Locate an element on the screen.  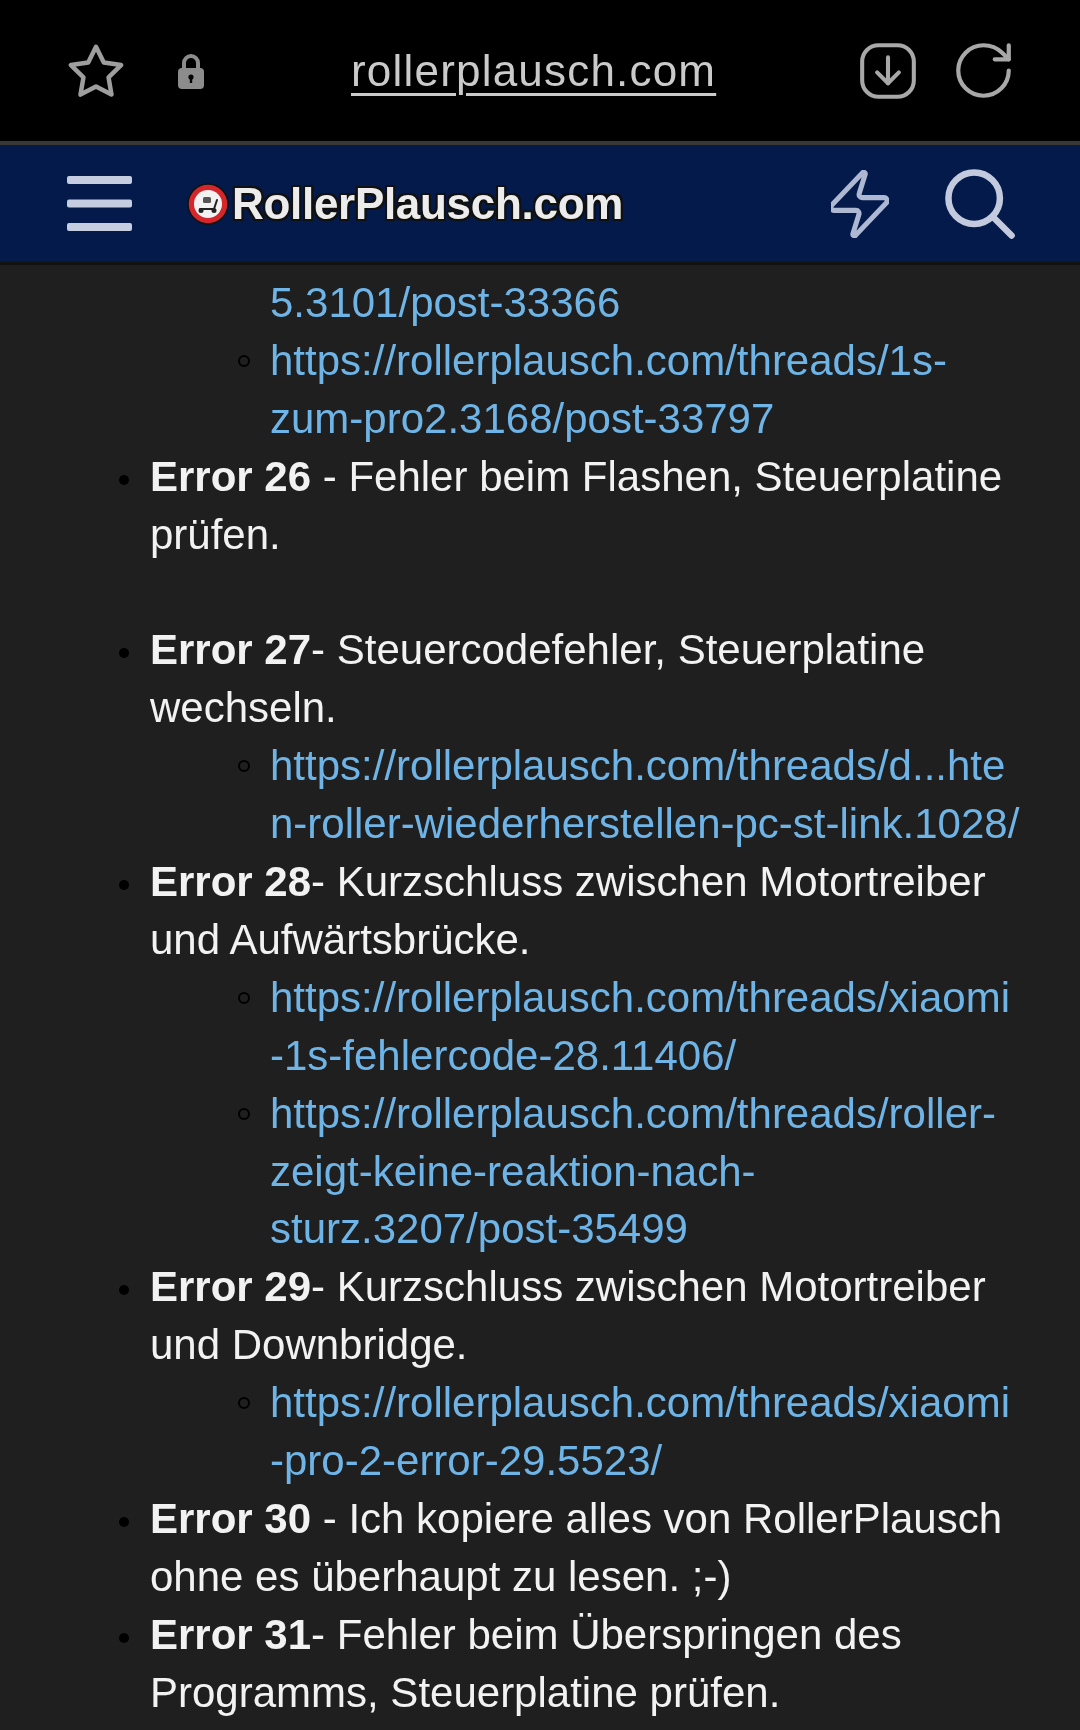
error-description: Error 29- Kurzschluss zwischen Motortreiber und Downbridge. is located at coordinates (568, 1316).